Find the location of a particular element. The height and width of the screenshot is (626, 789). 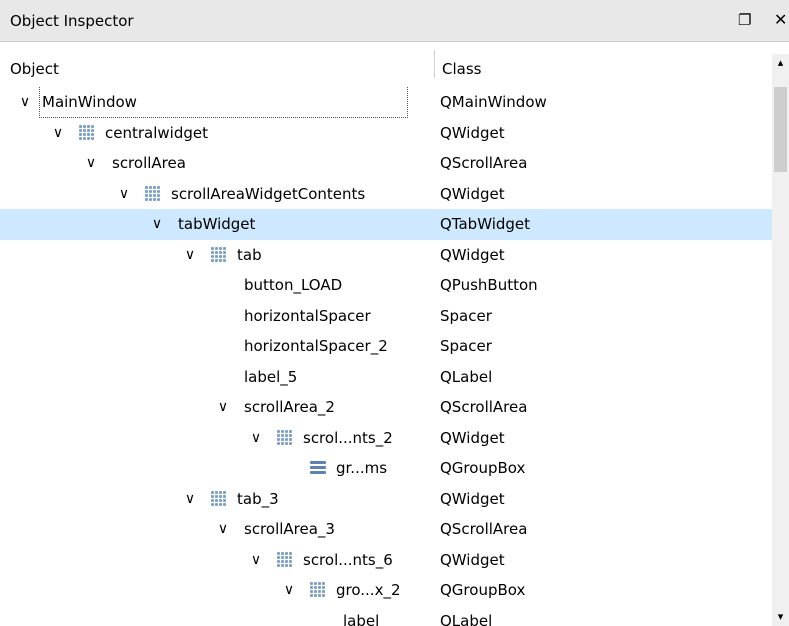

scroll-down-arrow-icon: ▾ is located at coordinates (780, 617).